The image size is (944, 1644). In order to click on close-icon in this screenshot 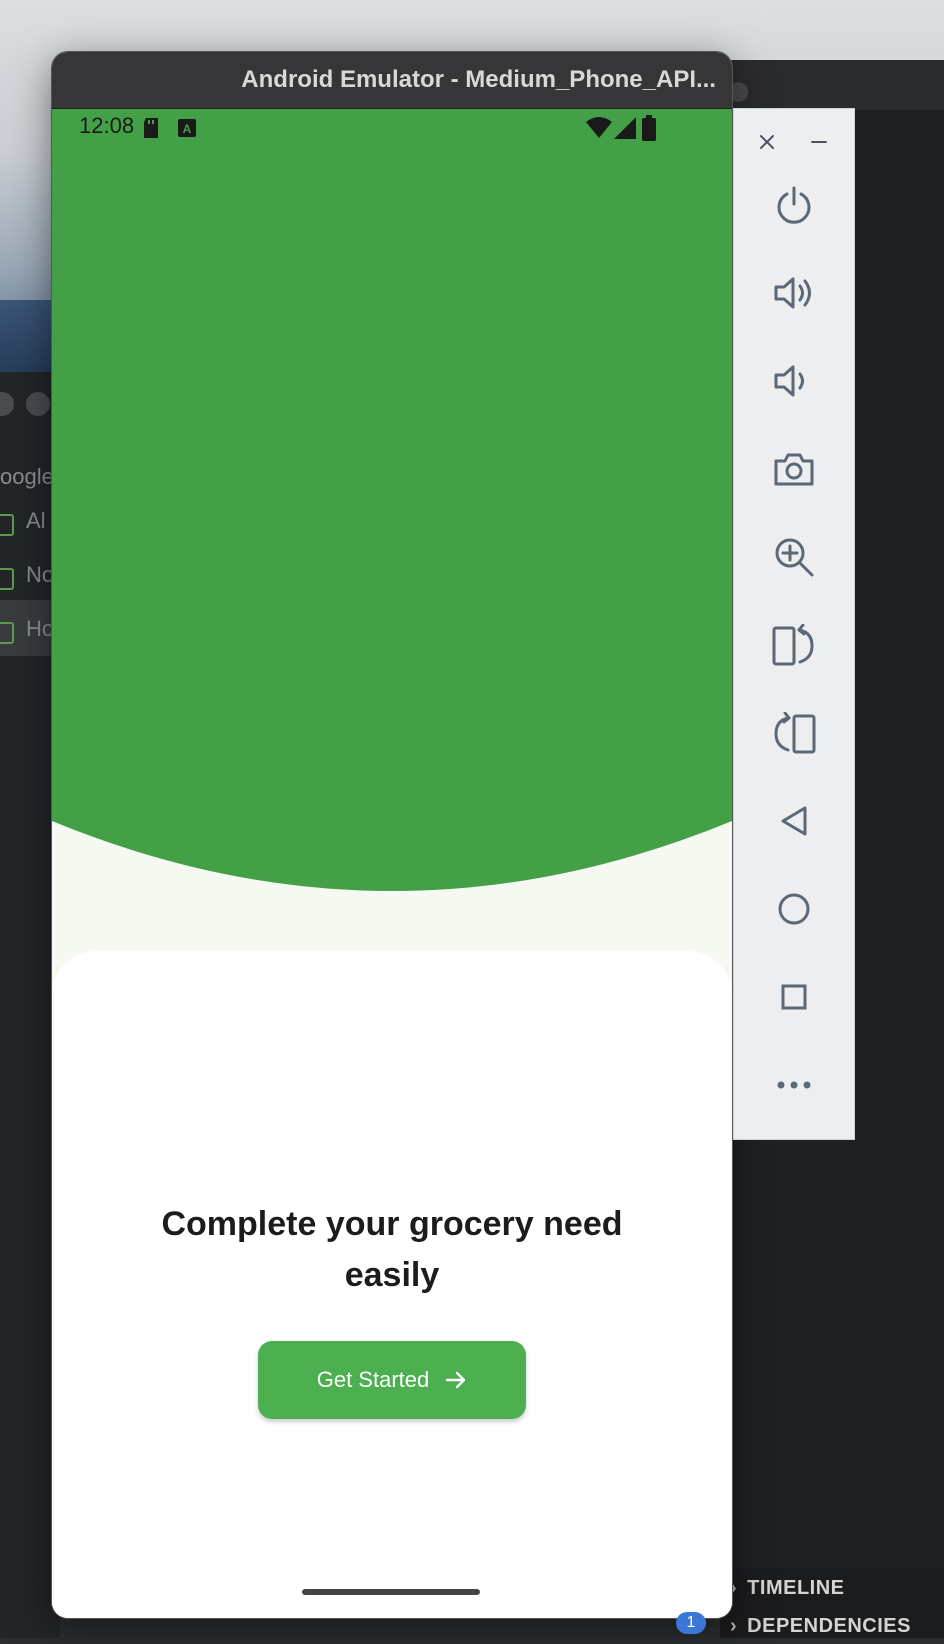, I will do `click(767, 142)`.